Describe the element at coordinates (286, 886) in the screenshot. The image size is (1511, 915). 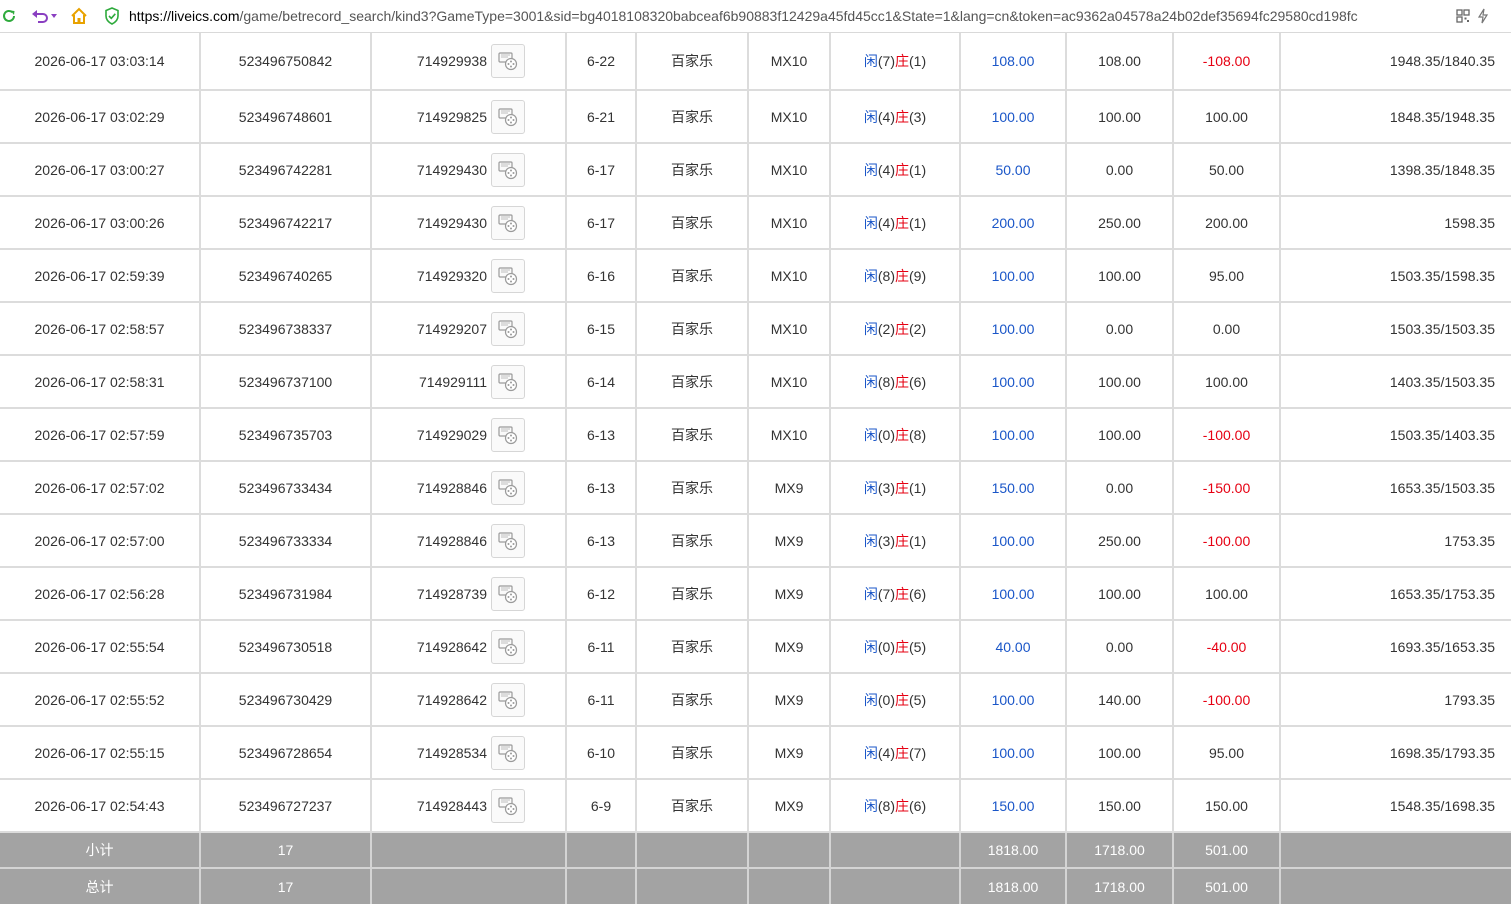
I see `total-count: 17` at that location.